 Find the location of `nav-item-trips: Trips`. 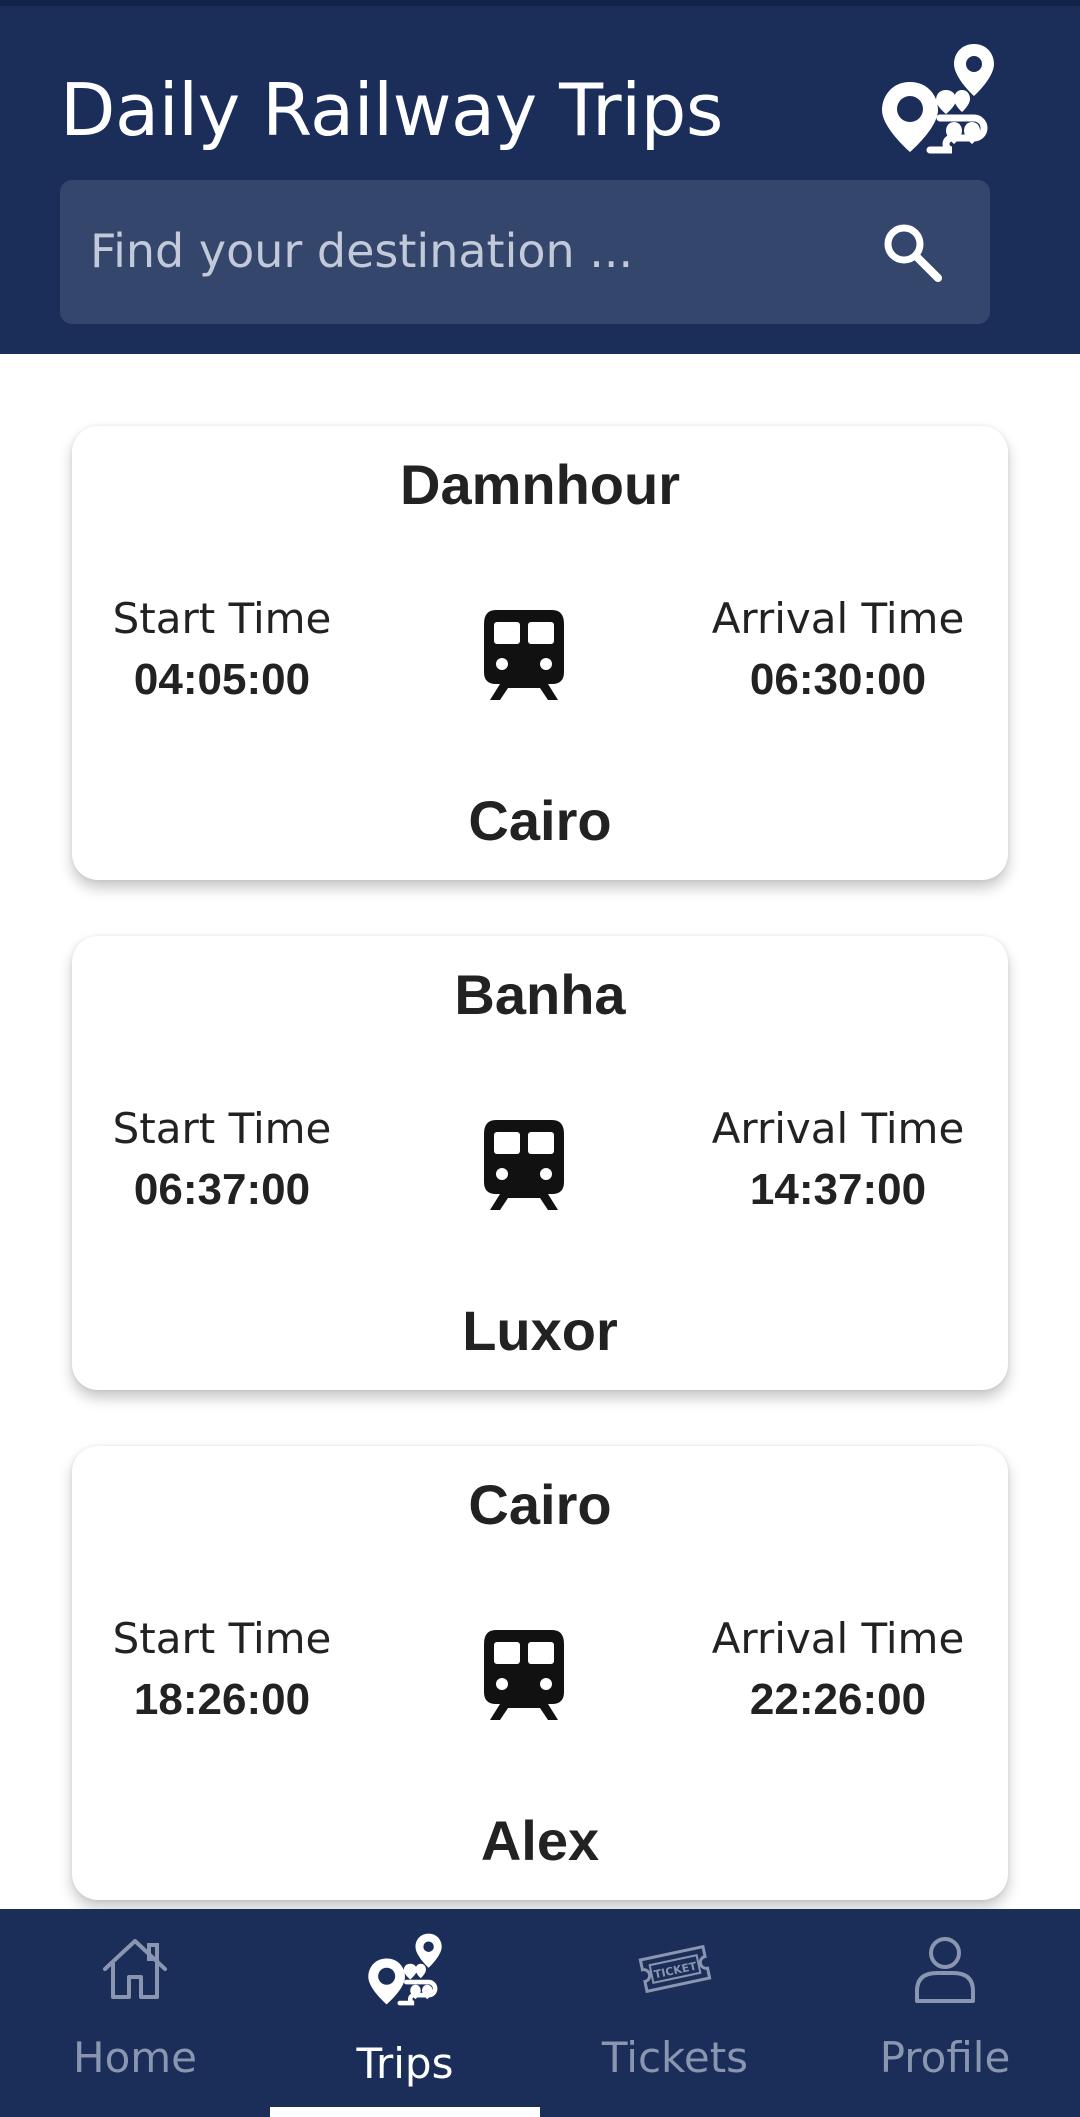

nav-item-trips: Trips is located at coordinates (405, 2013).